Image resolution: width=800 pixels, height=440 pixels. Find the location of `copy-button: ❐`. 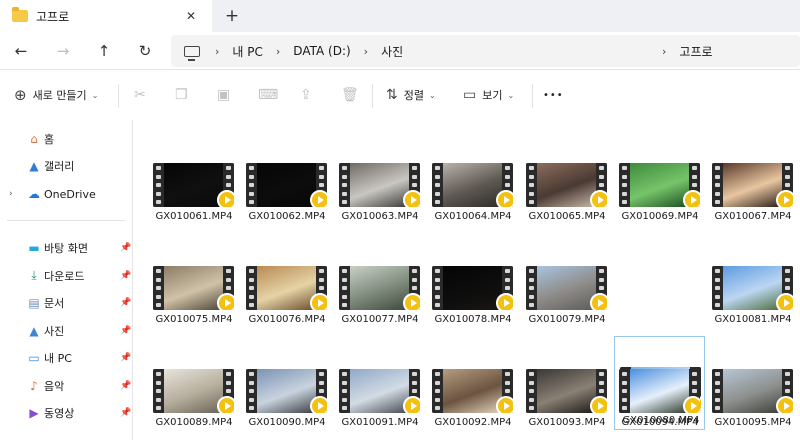

copy-button: ❐ is located at coordinates (184, 95).